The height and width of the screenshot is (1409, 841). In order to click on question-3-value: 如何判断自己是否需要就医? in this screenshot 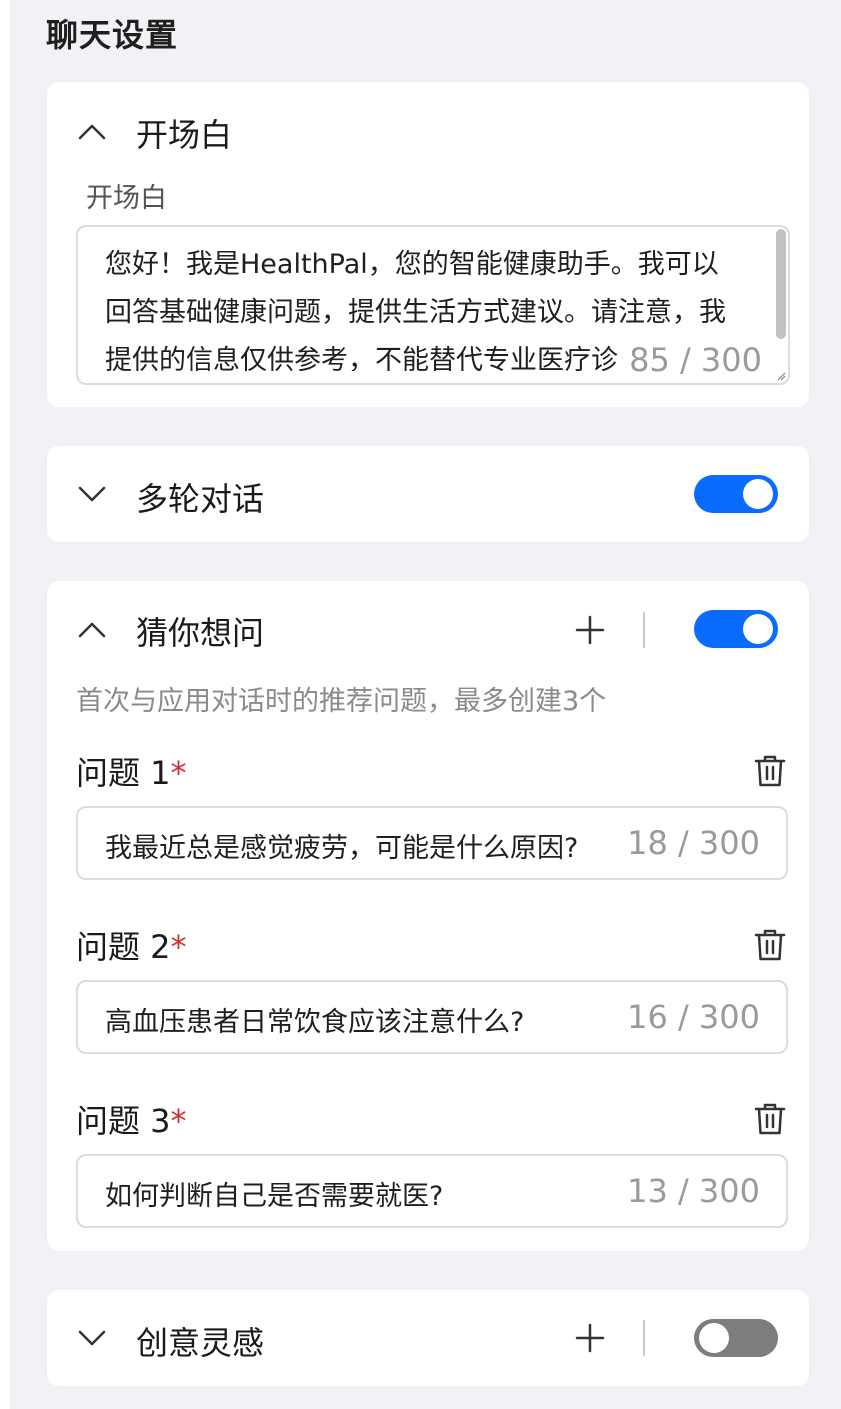, I will do `click(274, 1196)`.